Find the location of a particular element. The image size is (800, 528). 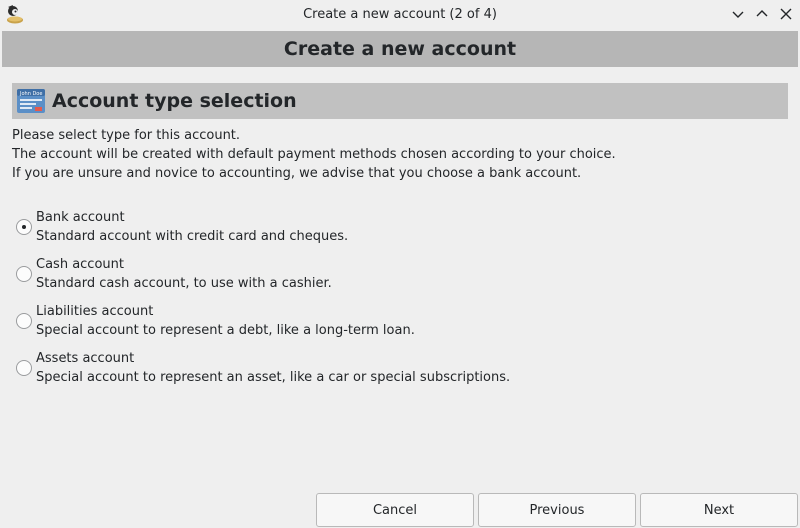

option-label: Assets account is located at coordinates (85, 358).